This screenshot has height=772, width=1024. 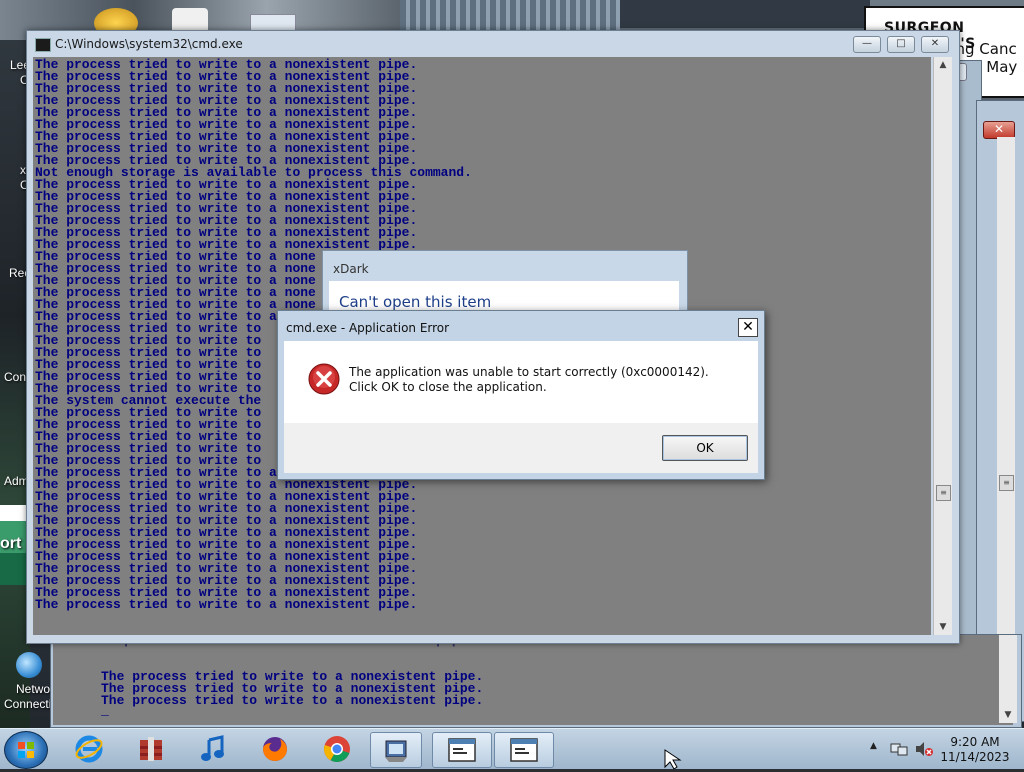 I want to click on clock-time: 9:20 AM, so click(x=975, y=742).